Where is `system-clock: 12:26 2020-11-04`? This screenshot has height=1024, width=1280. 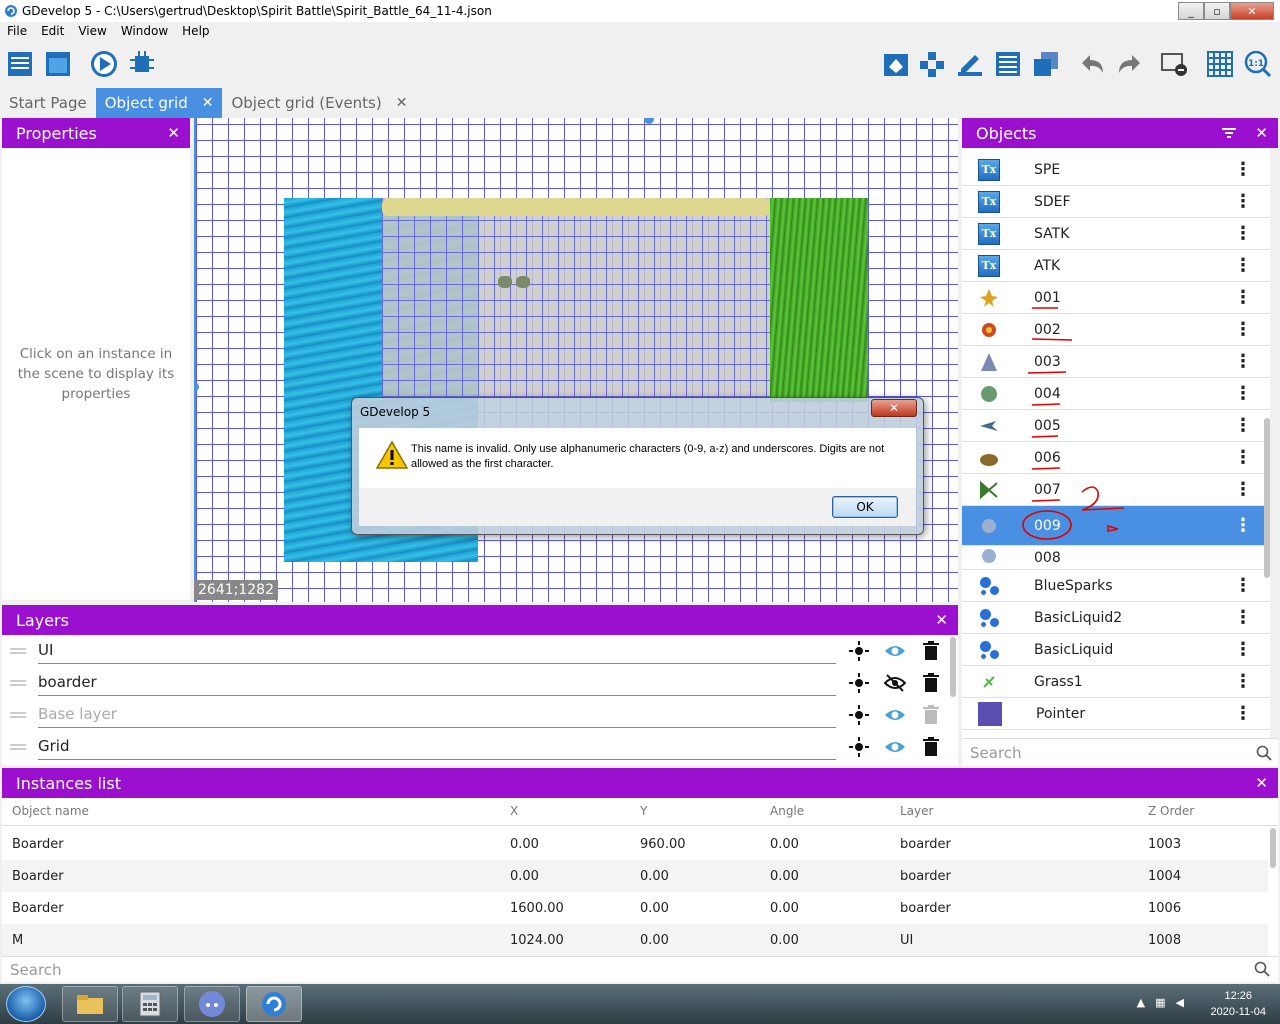
system-clock: 12:26 2020-11-04 is located at coordinates (1238, 1004).